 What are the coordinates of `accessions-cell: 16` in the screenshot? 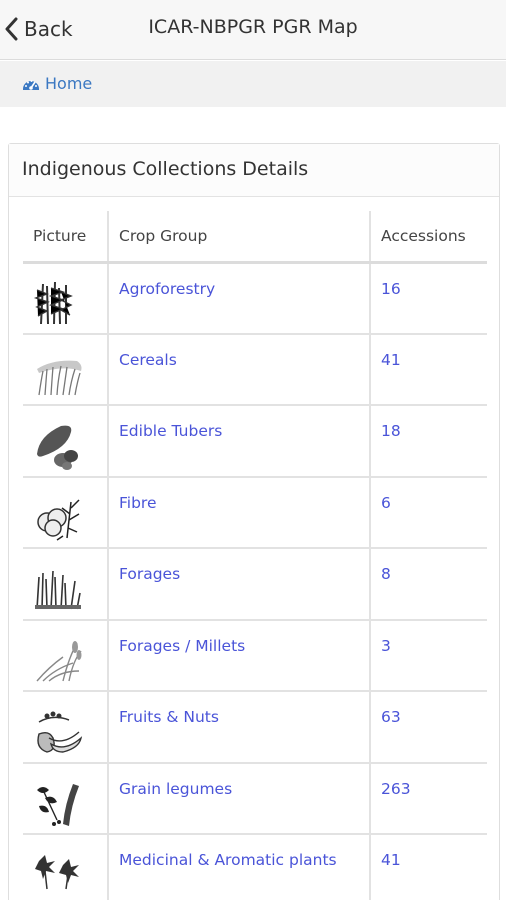 It's located at (428, 298).